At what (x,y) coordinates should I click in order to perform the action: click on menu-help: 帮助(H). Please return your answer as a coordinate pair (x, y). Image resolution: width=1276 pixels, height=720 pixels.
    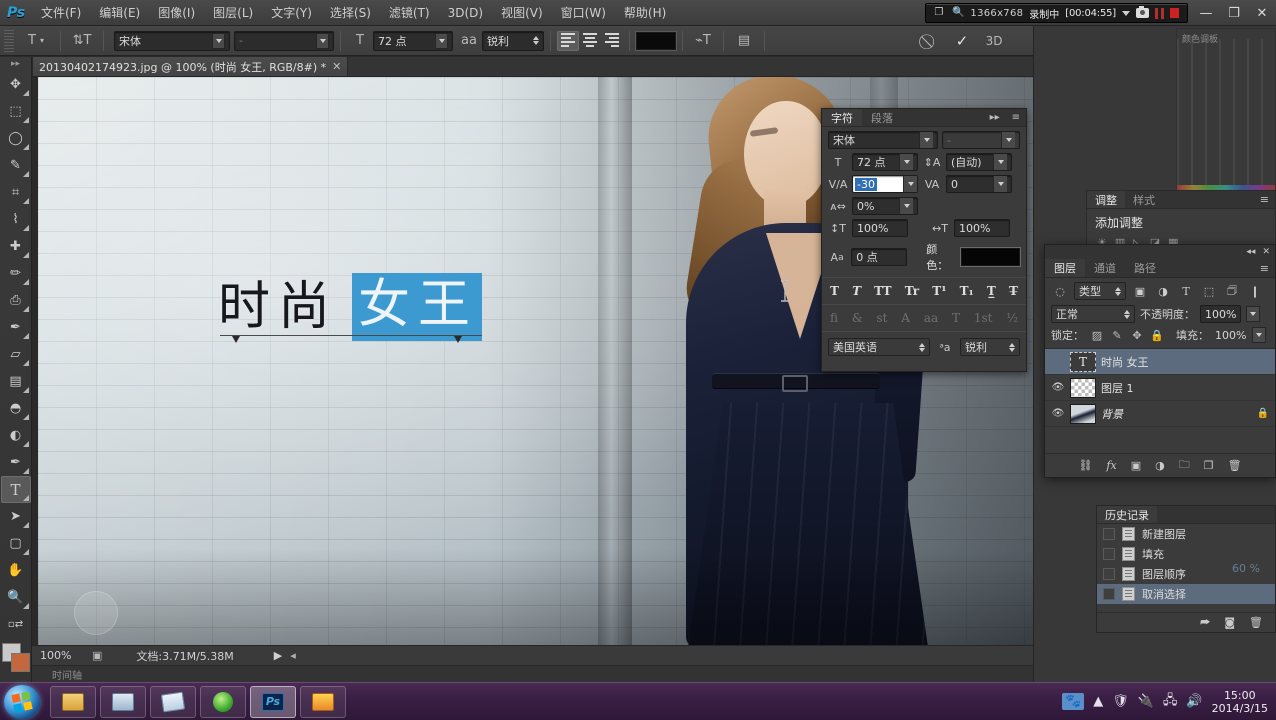
    Looking at the image, I should click on (645, 13).